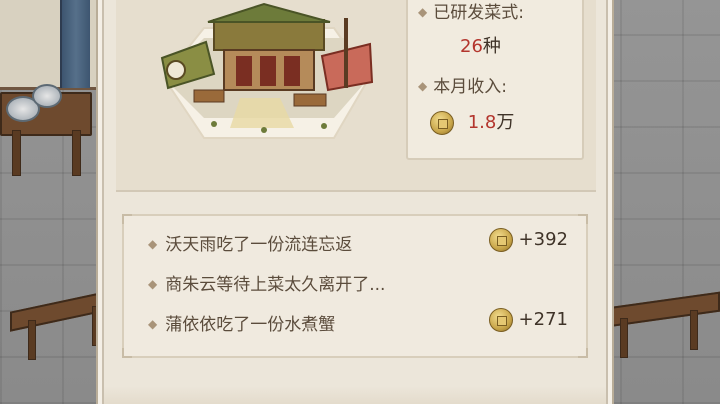 This screenshot has width=720, height=404. I want to click on log-entry: ◆ 沃天雨吃了一份流连忘返 +392, so click(358, 244).